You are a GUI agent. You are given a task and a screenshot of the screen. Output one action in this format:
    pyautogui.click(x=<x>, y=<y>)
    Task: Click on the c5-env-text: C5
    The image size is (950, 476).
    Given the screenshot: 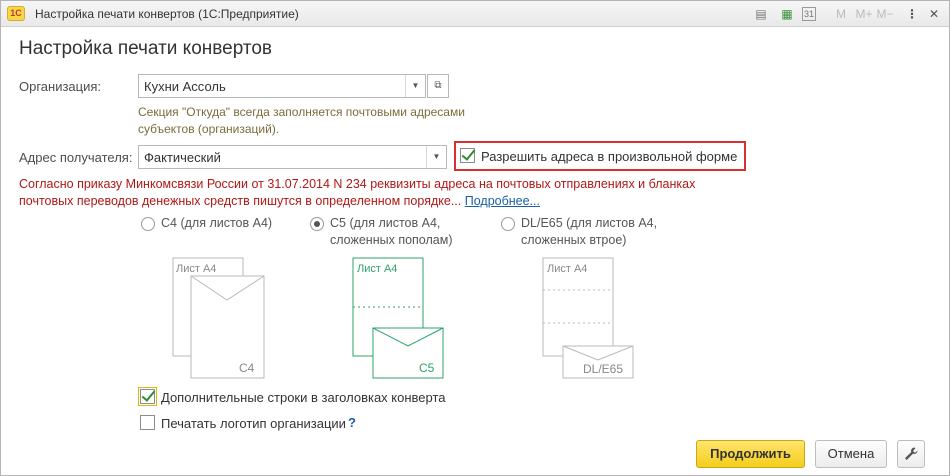 What is the action you would take?
    pyautogui.click(x=427, y=368)
    